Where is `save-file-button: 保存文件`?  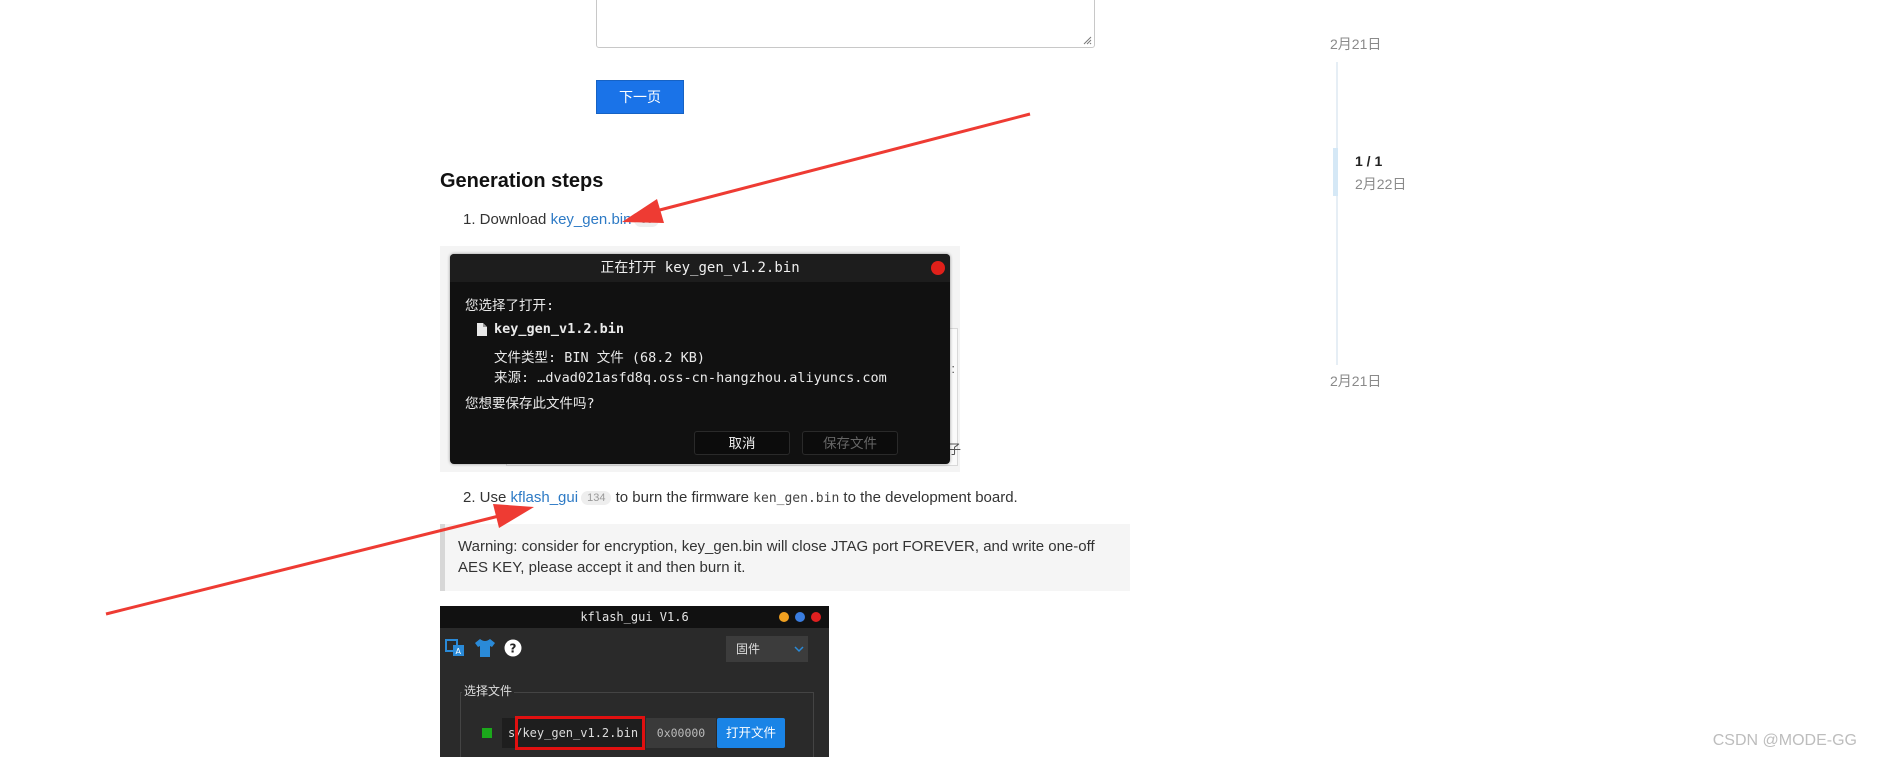 save-file-button: 保存文件 is located at coordinates (850, 443).